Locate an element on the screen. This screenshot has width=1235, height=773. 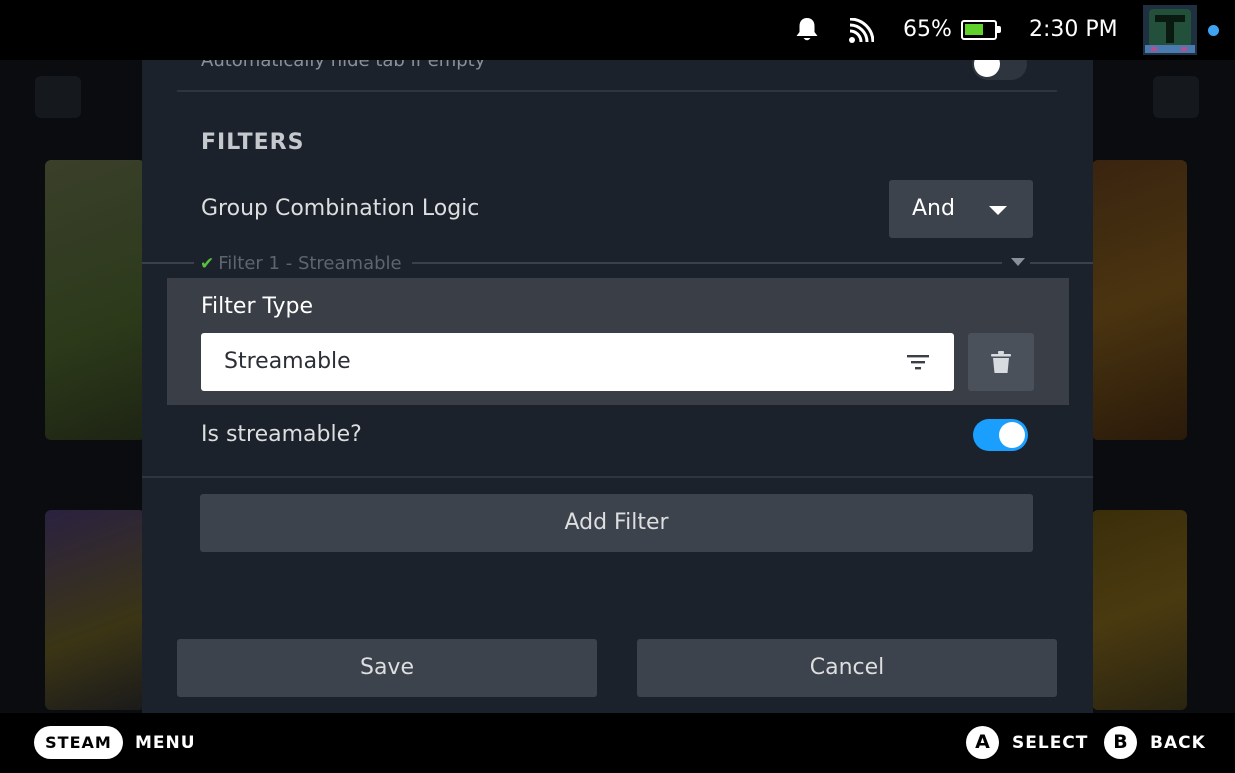
filter-lines-icon is located at coordinates (918, 362).